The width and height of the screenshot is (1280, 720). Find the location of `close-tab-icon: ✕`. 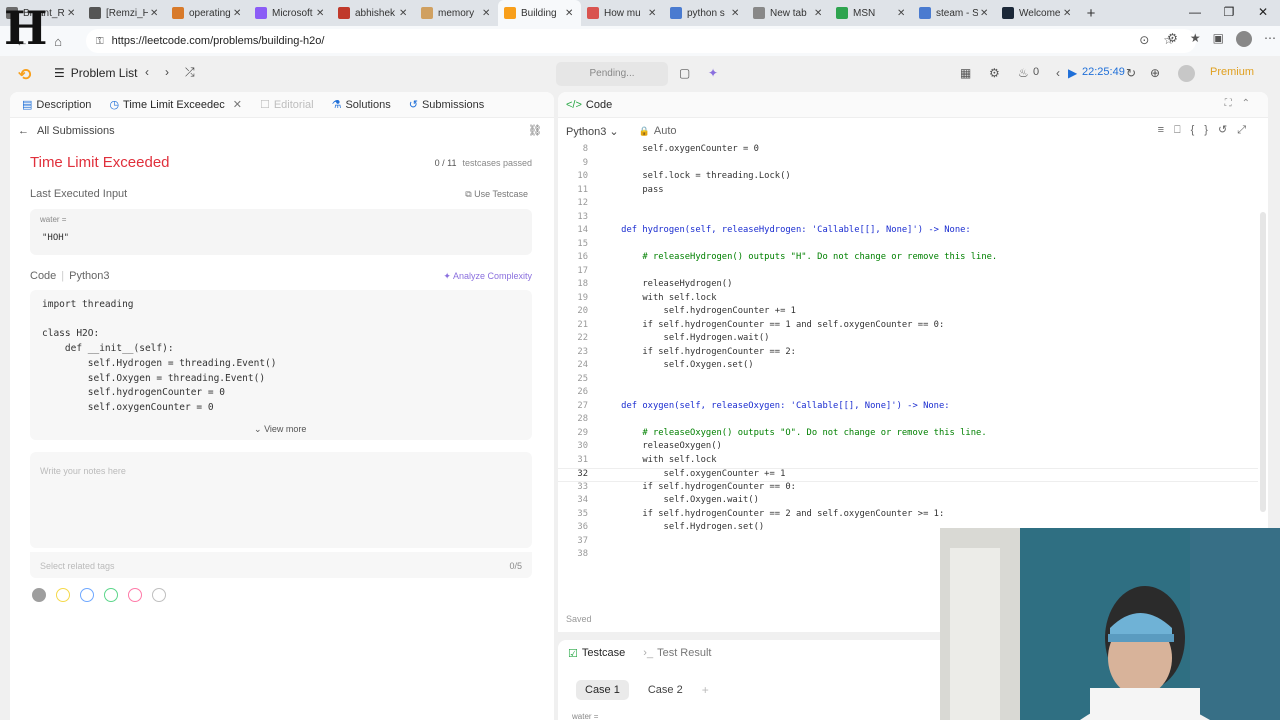

close-tab-icon: ✕ is located at coordinates (237, 104).